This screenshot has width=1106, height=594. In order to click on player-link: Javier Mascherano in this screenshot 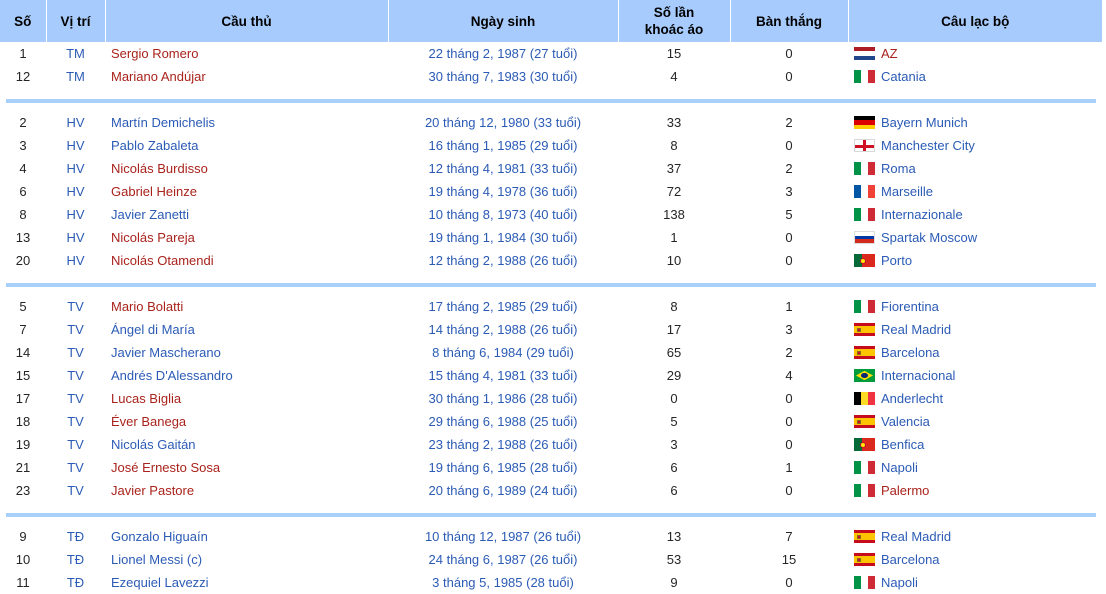, I will do `click(166, 352)`.